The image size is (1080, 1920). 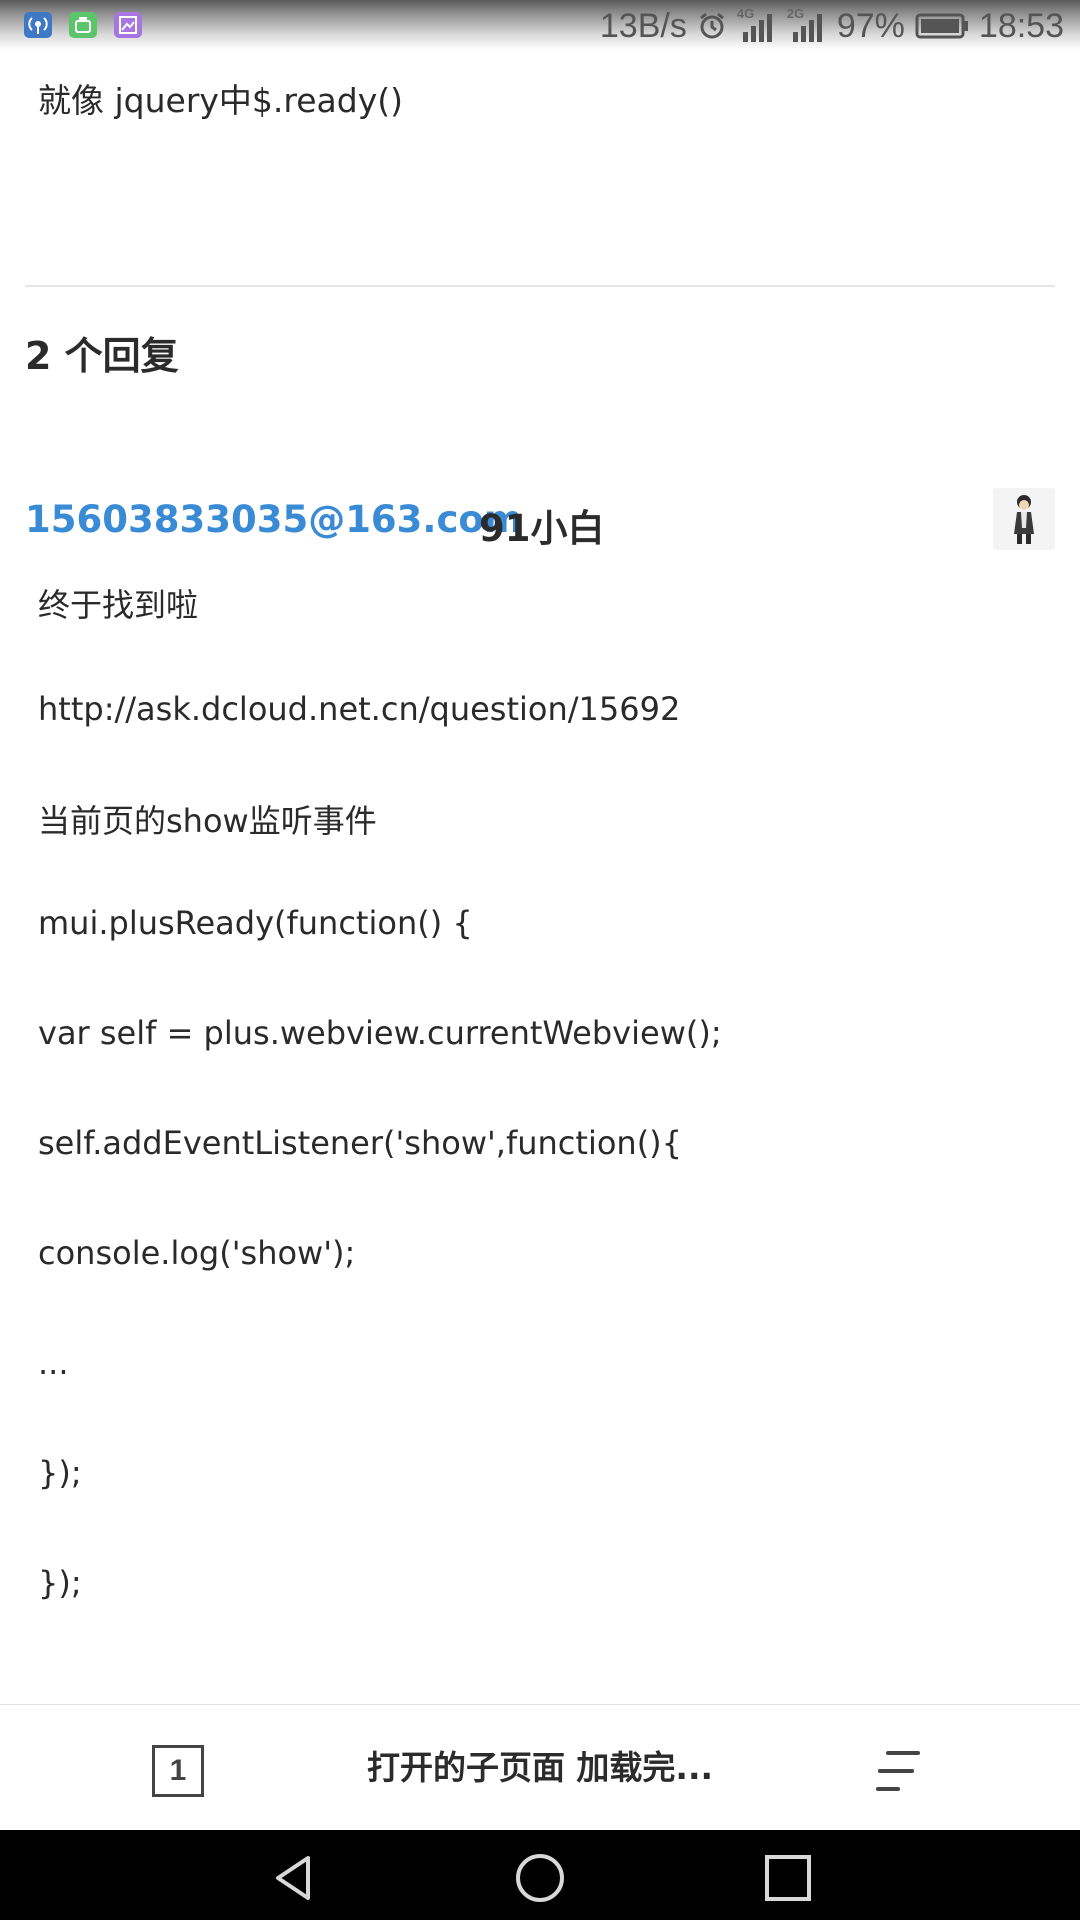 I want to click on android-app-icon, so click(x=83, y=25).